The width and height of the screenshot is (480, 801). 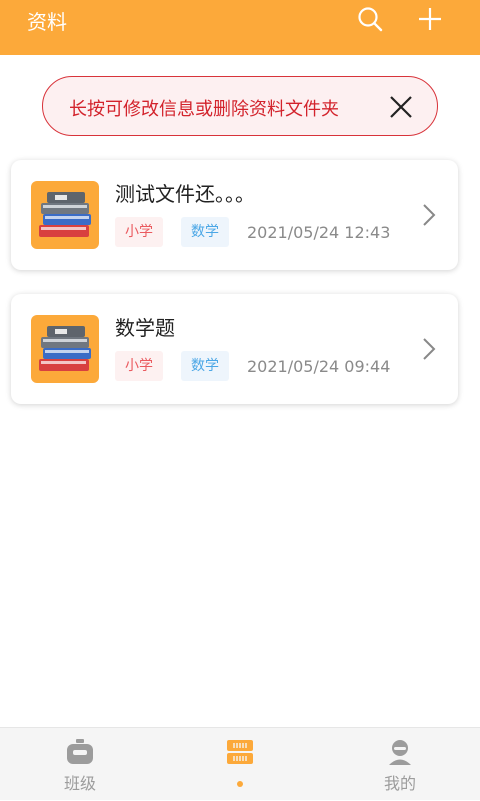 What do you see at coordinates (80, 751) in the screenshot?
I see `class-icon` at bounding box center [80, 751].